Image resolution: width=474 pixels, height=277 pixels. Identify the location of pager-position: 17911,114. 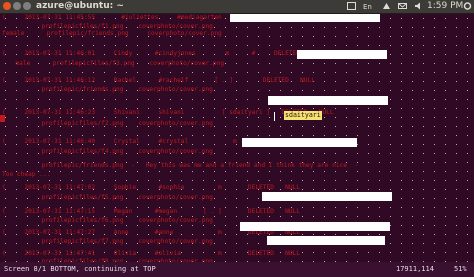
(415, 269).